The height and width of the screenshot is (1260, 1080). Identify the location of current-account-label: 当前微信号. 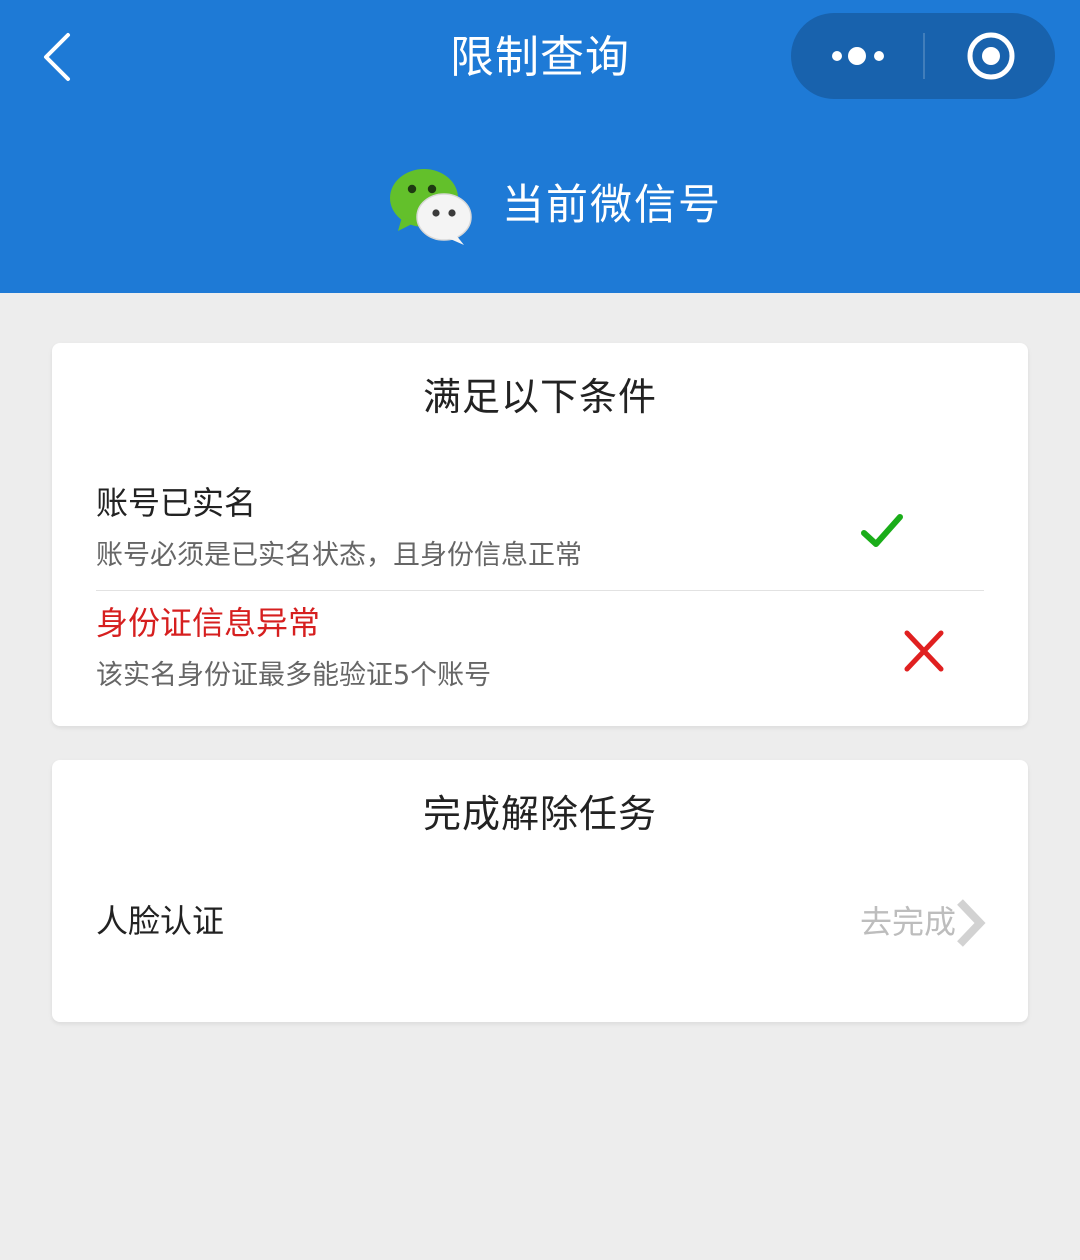
(612, 204).